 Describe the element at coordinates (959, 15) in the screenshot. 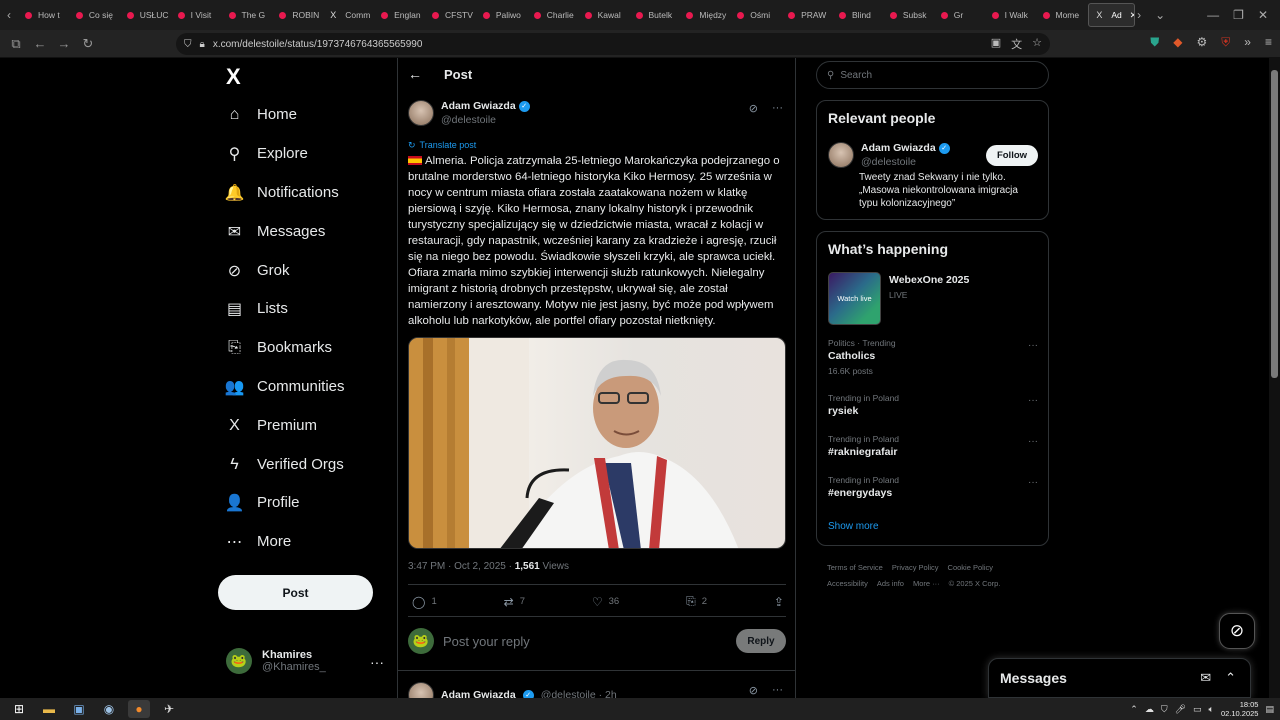

I see `browser-tab: Gr` at that location.